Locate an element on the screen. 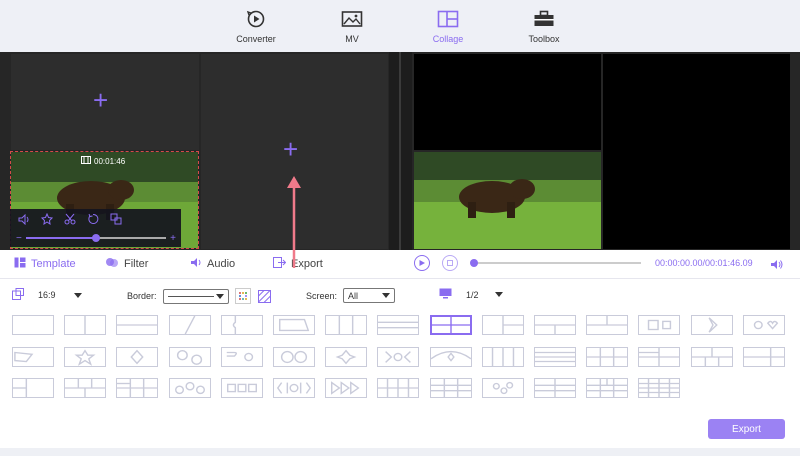 This screenshot has width=800, height=456. annotation-arrow is located at coordinates (294, 222).